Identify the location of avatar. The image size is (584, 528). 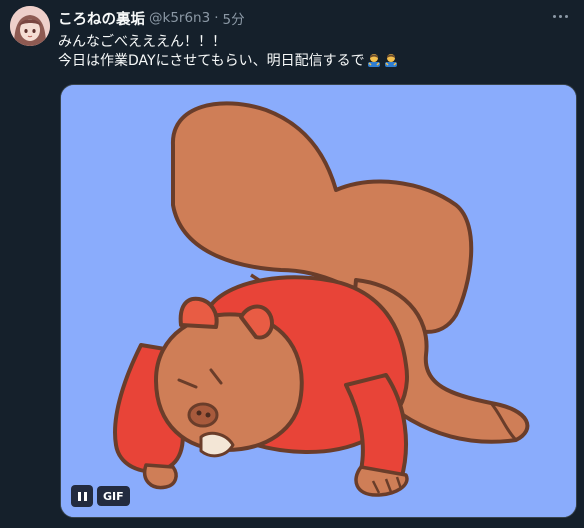
(30, 26).